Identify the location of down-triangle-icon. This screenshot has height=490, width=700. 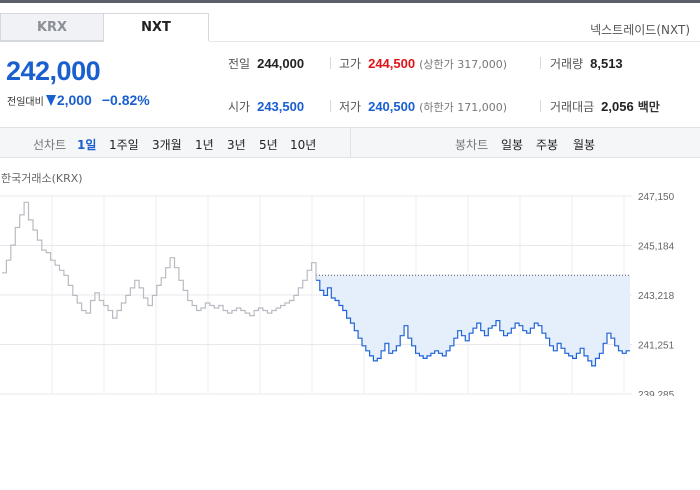
(50, 100).